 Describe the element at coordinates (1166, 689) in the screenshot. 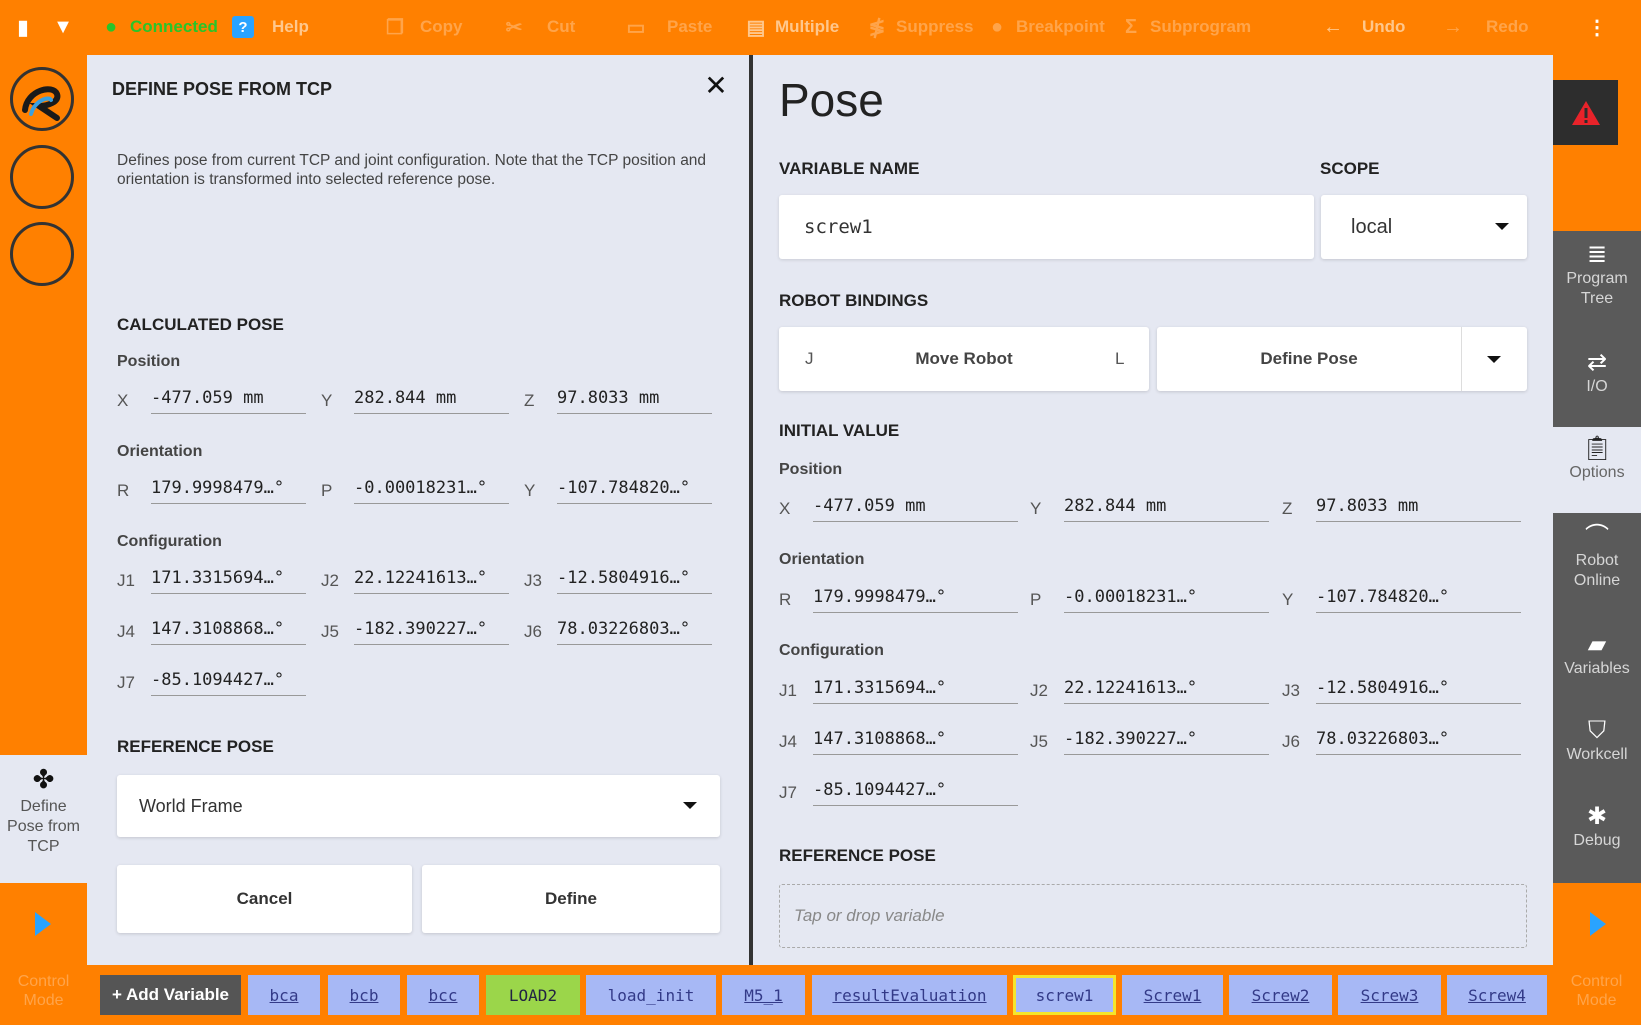

I see `initial-j2-field: 22.12241613…°` at that location.